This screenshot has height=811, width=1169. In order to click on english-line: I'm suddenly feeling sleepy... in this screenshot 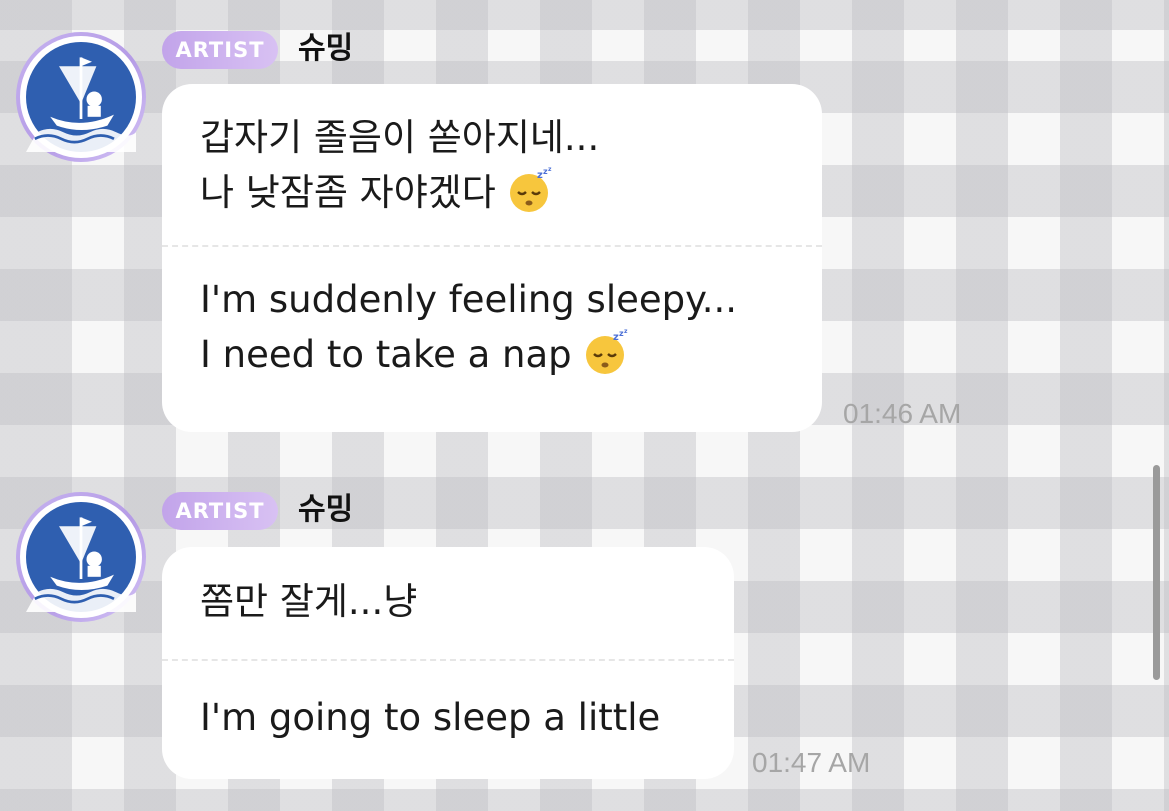, I will do `click(469, 299)`.